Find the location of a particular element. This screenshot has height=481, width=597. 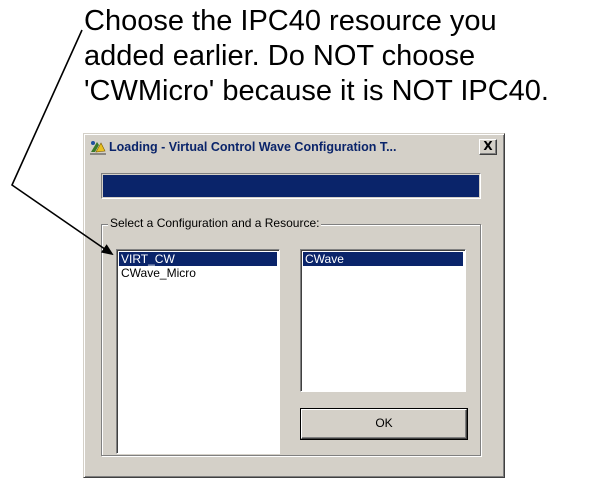

app-icon is located at coordinates (98, 147).